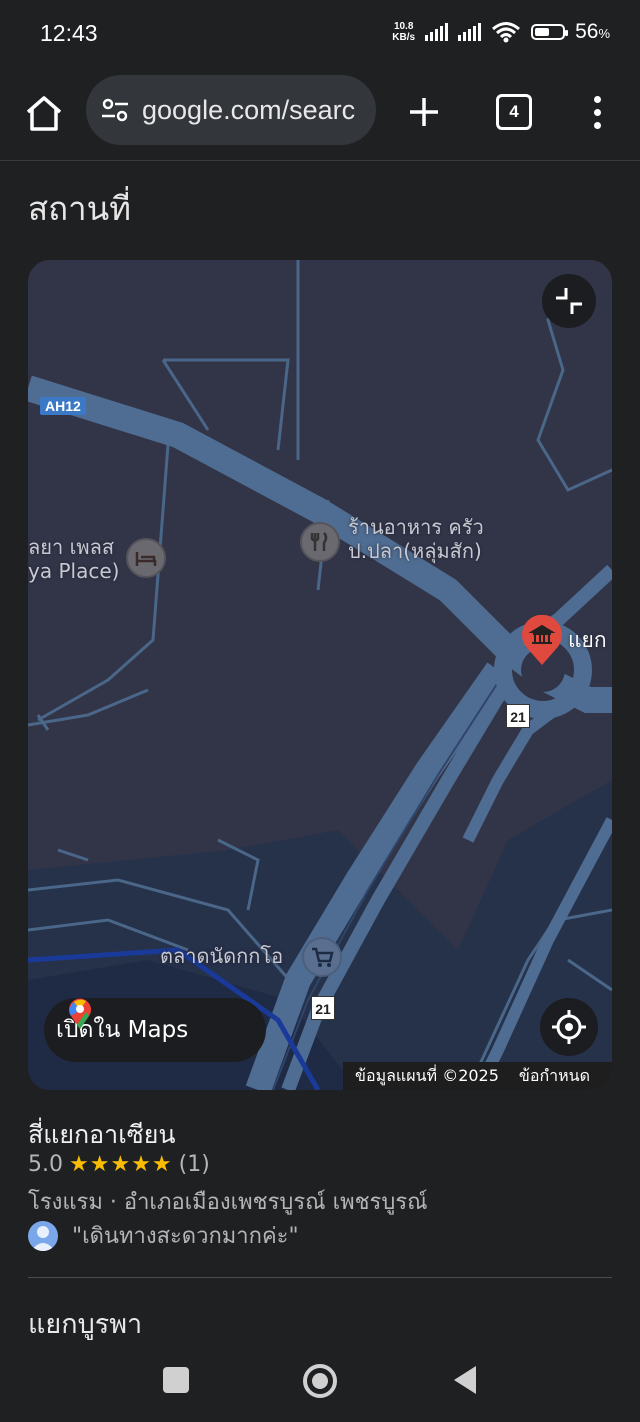  I want to click on intersection-label: แยก, so click(587, 640).